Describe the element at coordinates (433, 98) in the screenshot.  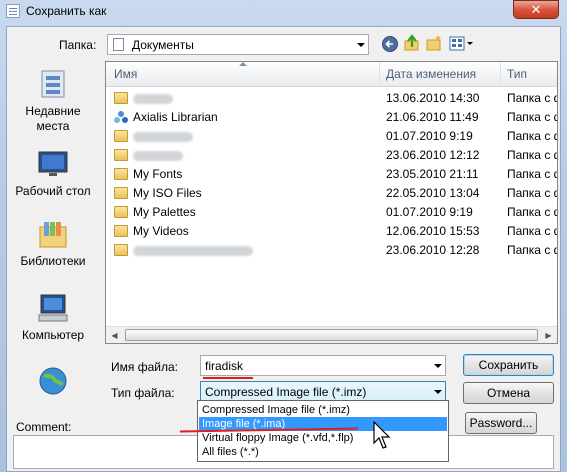
I see `file-date: 13.06.2010 14:30` at that location.